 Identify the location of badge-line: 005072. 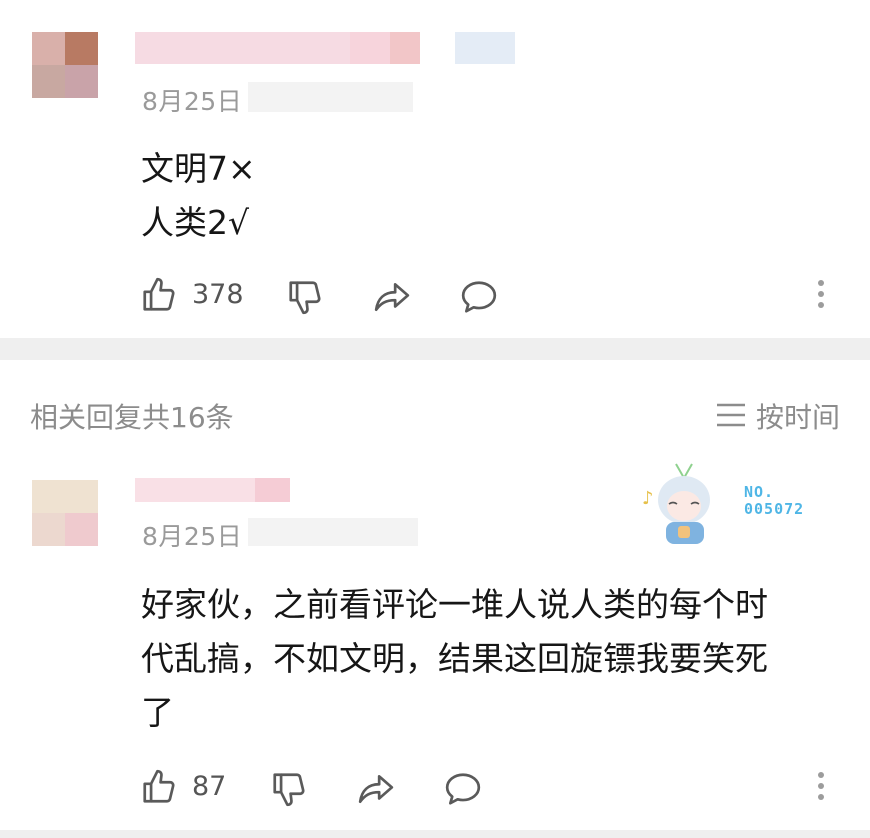
(774, 509).